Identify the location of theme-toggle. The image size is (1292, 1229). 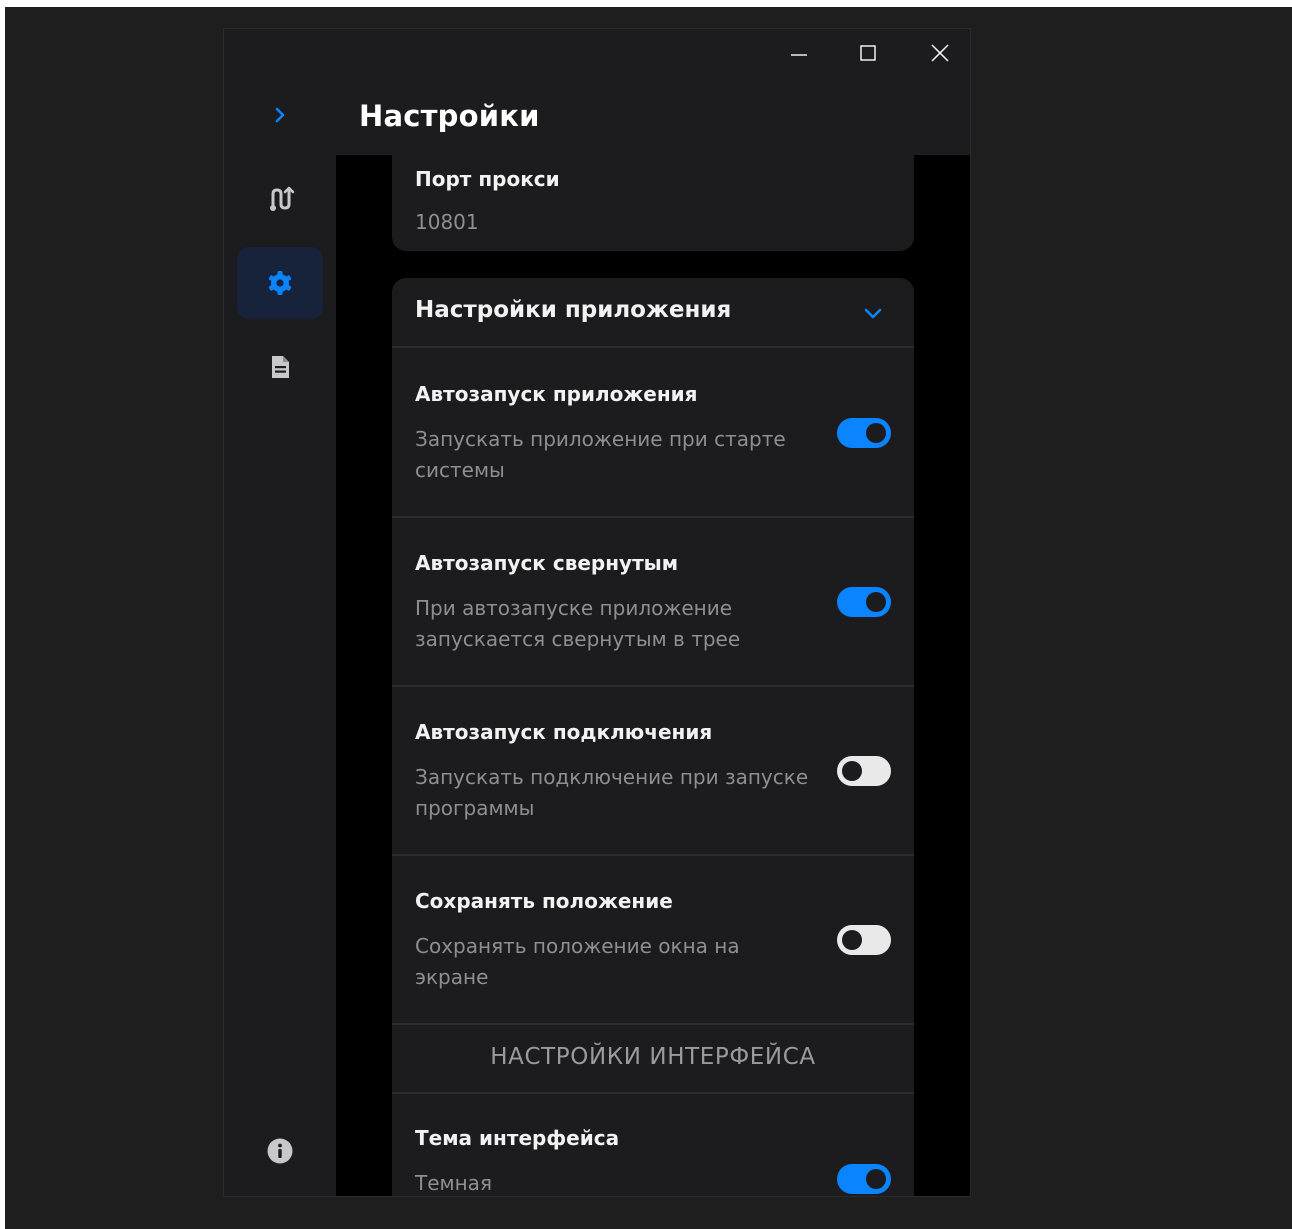
(864, 1179).